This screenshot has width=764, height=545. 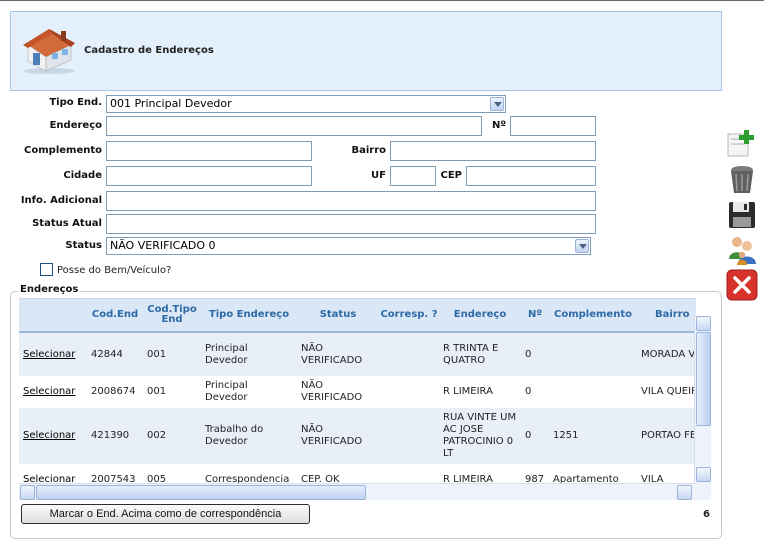 What do you see at coordinates (593, 316) in the screenshot?
I see `col-header-complemento: Complemento` at bounding box center [593, 316].